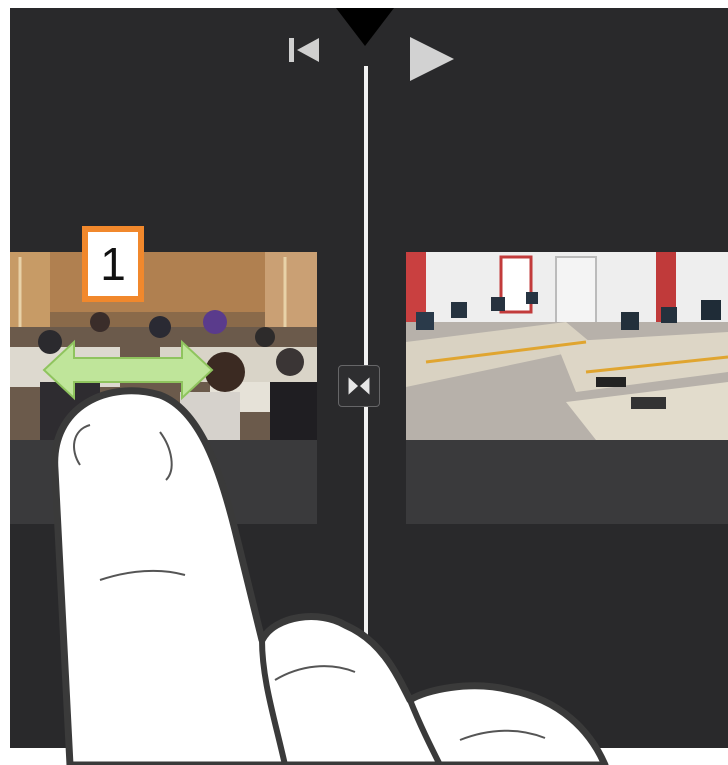 This screenshot has width=728, height=765. Describe the element at coordinates (432, 59) in the screenshot. I see `play-icon` at that location.